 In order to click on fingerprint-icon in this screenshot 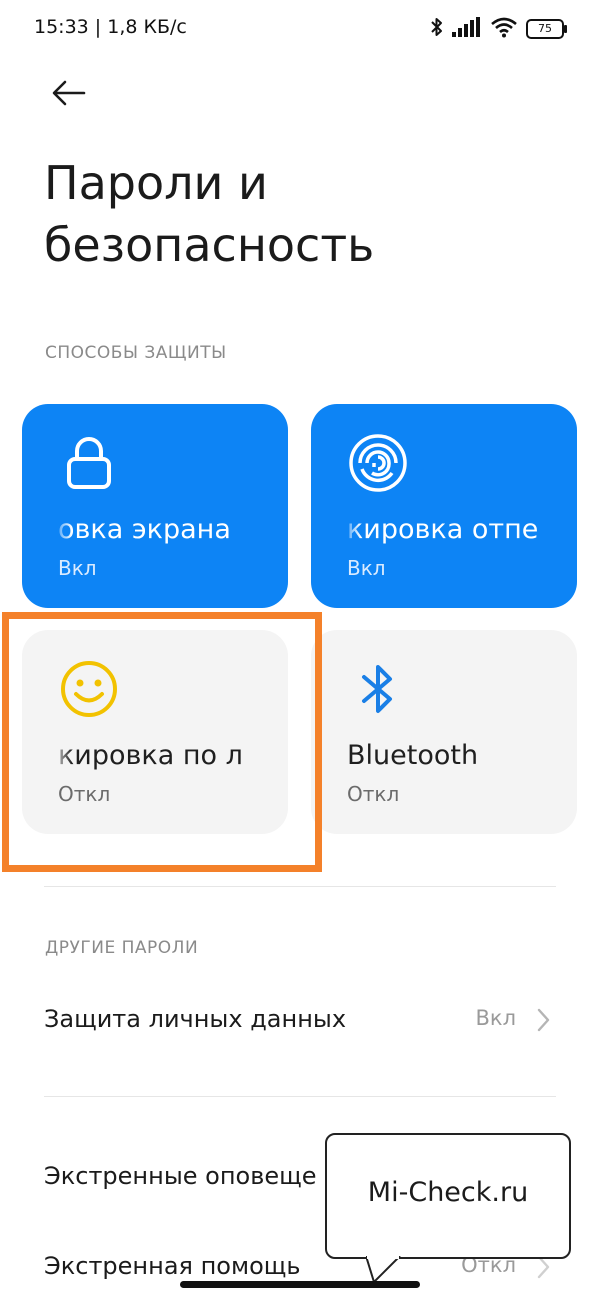, I will do `click(378, 463)`.